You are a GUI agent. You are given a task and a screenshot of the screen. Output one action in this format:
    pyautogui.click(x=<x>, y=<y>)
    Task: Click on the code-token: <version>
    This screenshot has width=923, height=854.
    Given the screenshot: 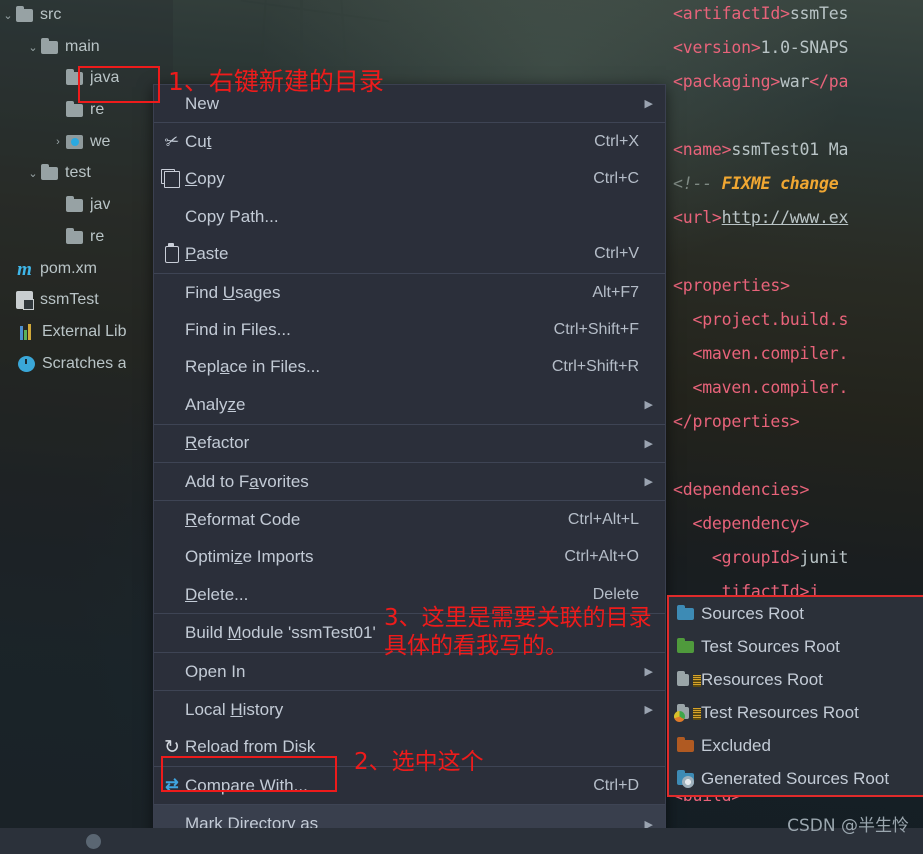 What is the action you would take?
    pyautogui.click(x=717, y=47)
    